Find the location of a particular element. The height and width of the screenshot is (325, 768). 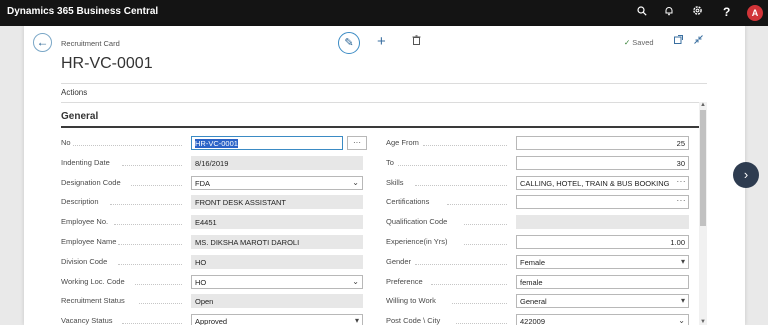

gender-field: Female ▾ is located at coordinates (602, 261).